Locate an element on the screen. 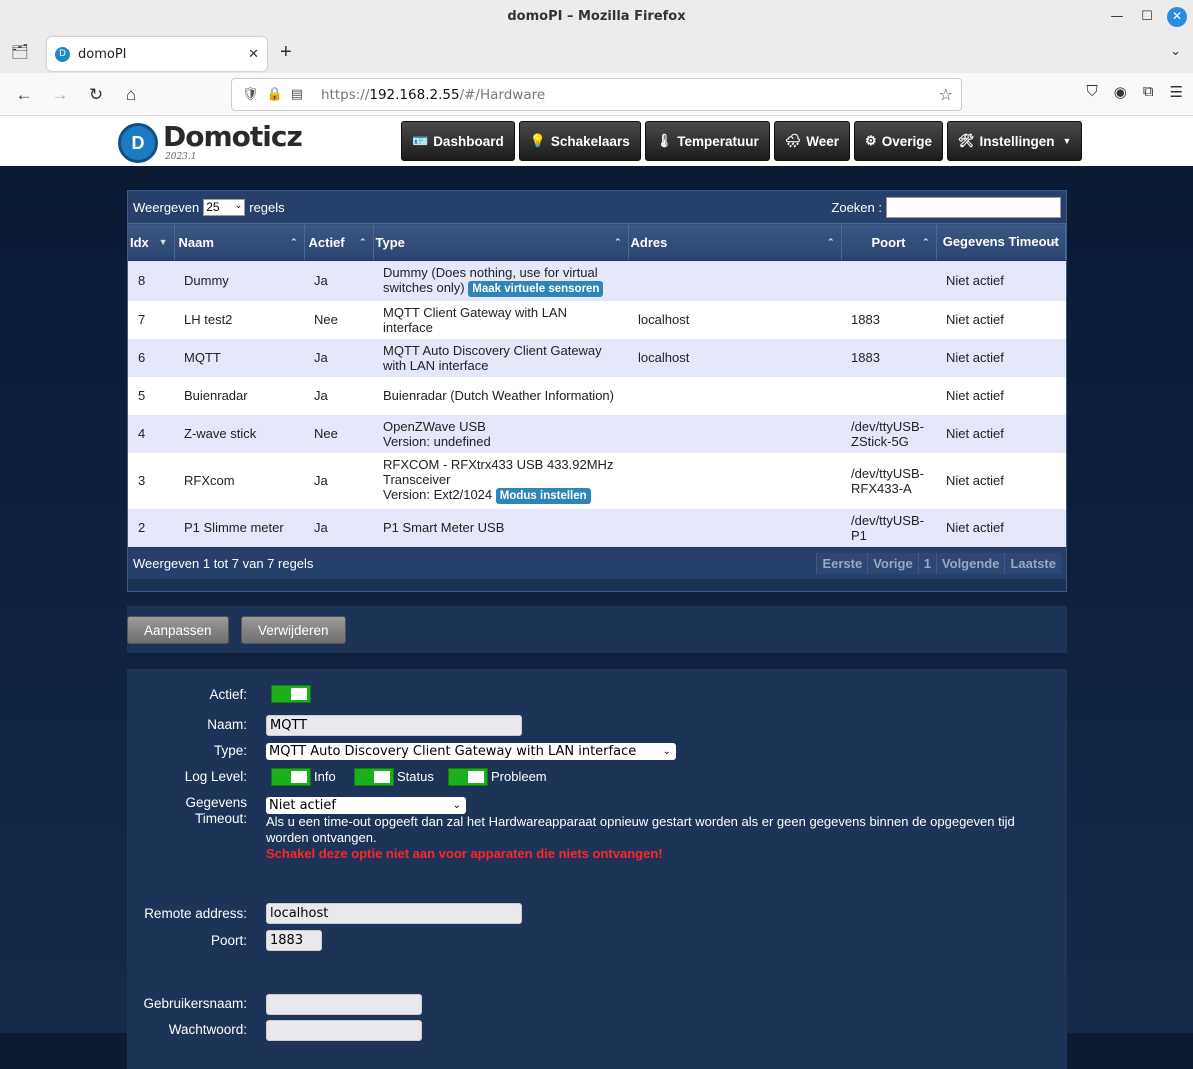 The width and height of the screenshot is (1193, 1069). url-text: https://192.168.2.55/#/Hardware is located at coordinates (433, 95).